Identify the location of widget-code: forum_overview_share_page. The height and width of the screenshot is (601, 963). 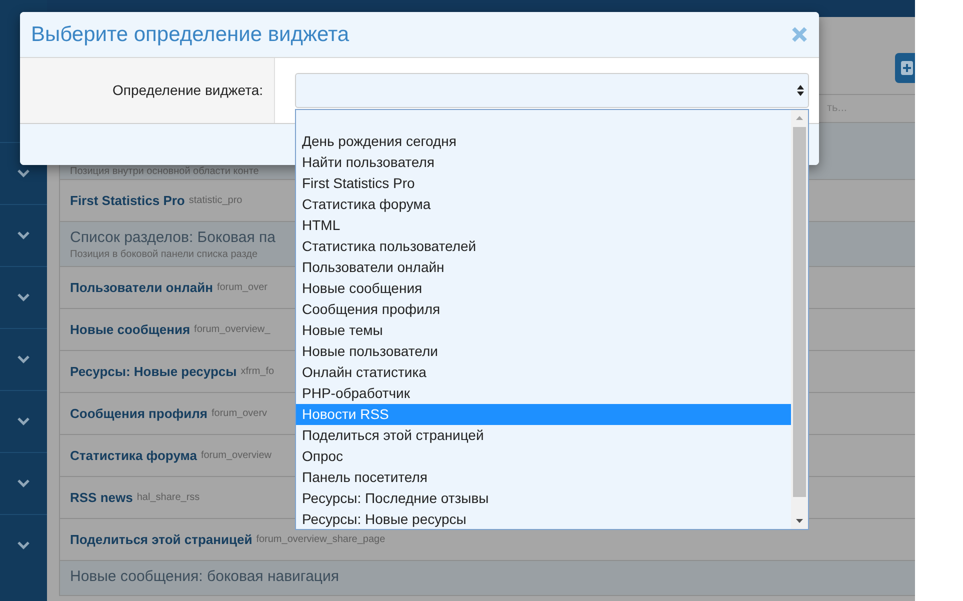
(321, 540).